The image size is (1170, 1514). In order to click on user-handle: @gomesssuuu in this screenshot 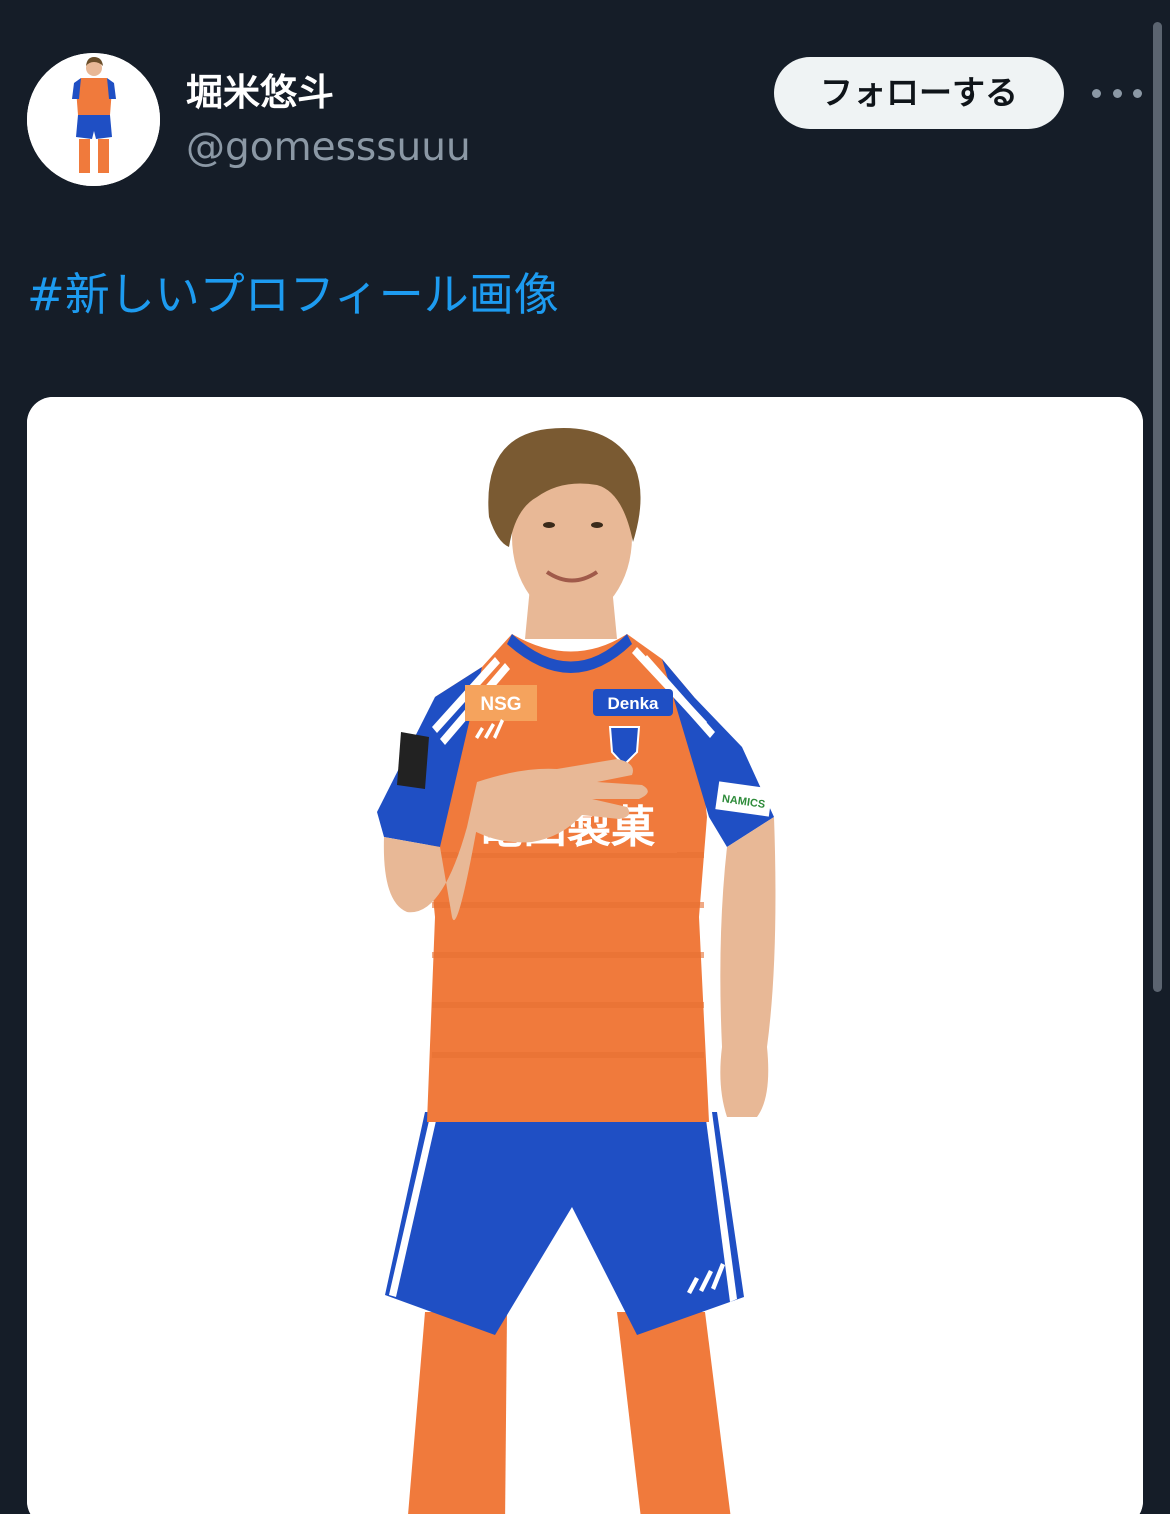, I will do `click(328, 148)`.